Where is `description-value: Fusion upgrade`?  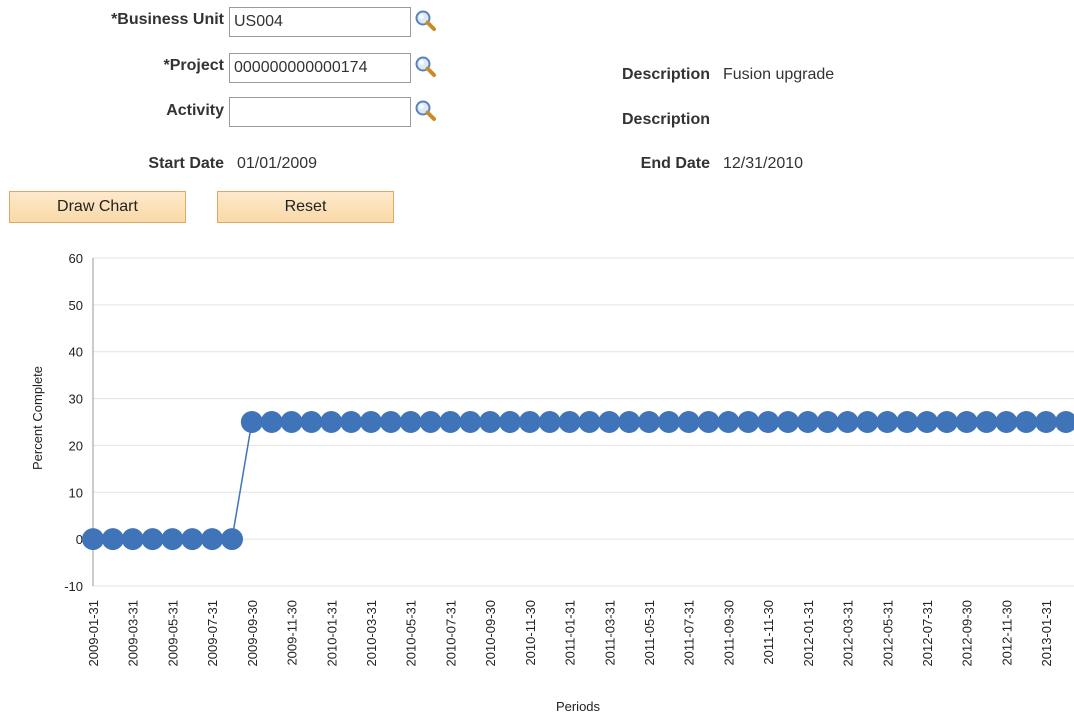
description-value: Fusion upgrade is located at coordinates (779, 74).